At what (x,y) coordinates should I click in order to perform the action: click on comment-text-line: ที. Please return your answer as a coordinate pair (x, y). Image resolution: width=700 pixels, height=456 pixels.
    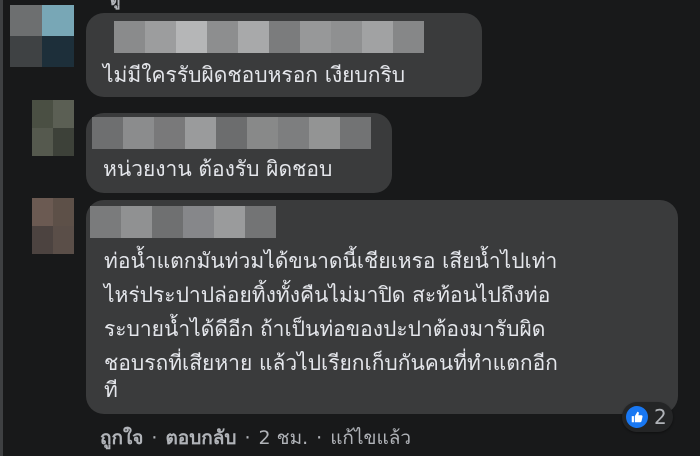
    Looking at the image, I should click on (111, 390).